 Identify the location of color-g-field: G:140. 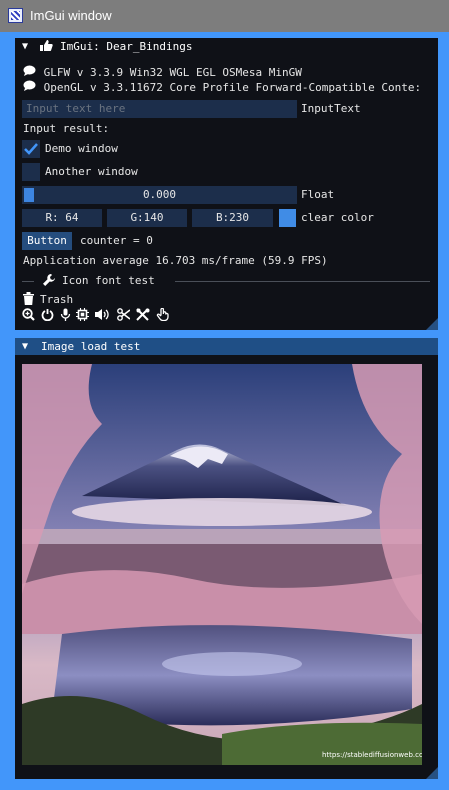
(147, 218).